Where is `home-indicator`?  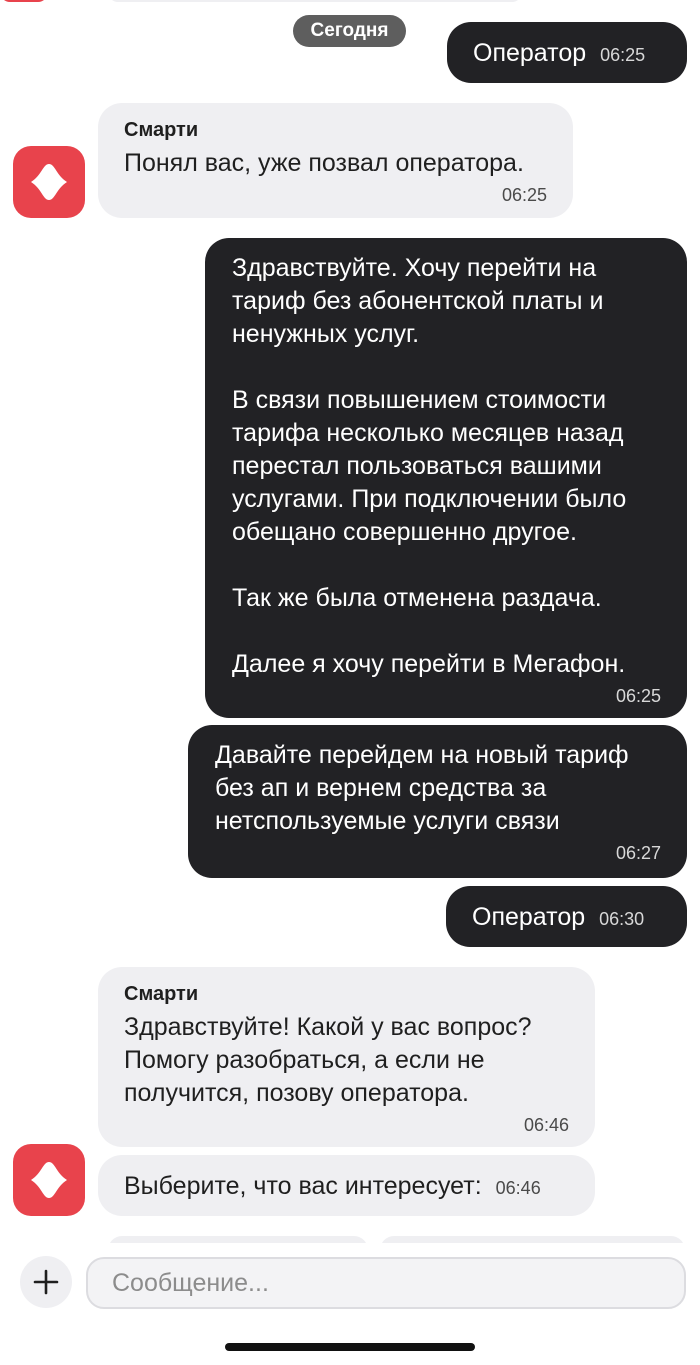 home-indicator is located at coordinates (350, 1347).